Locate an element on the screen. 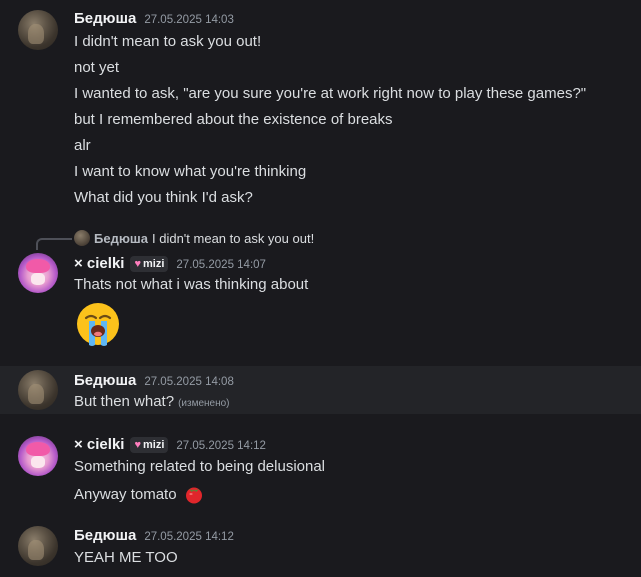 This screenshot has height=577, width=641. reply-reference: Бедюша I didn't mean to ask you out! is located at coordinates (194, 238).